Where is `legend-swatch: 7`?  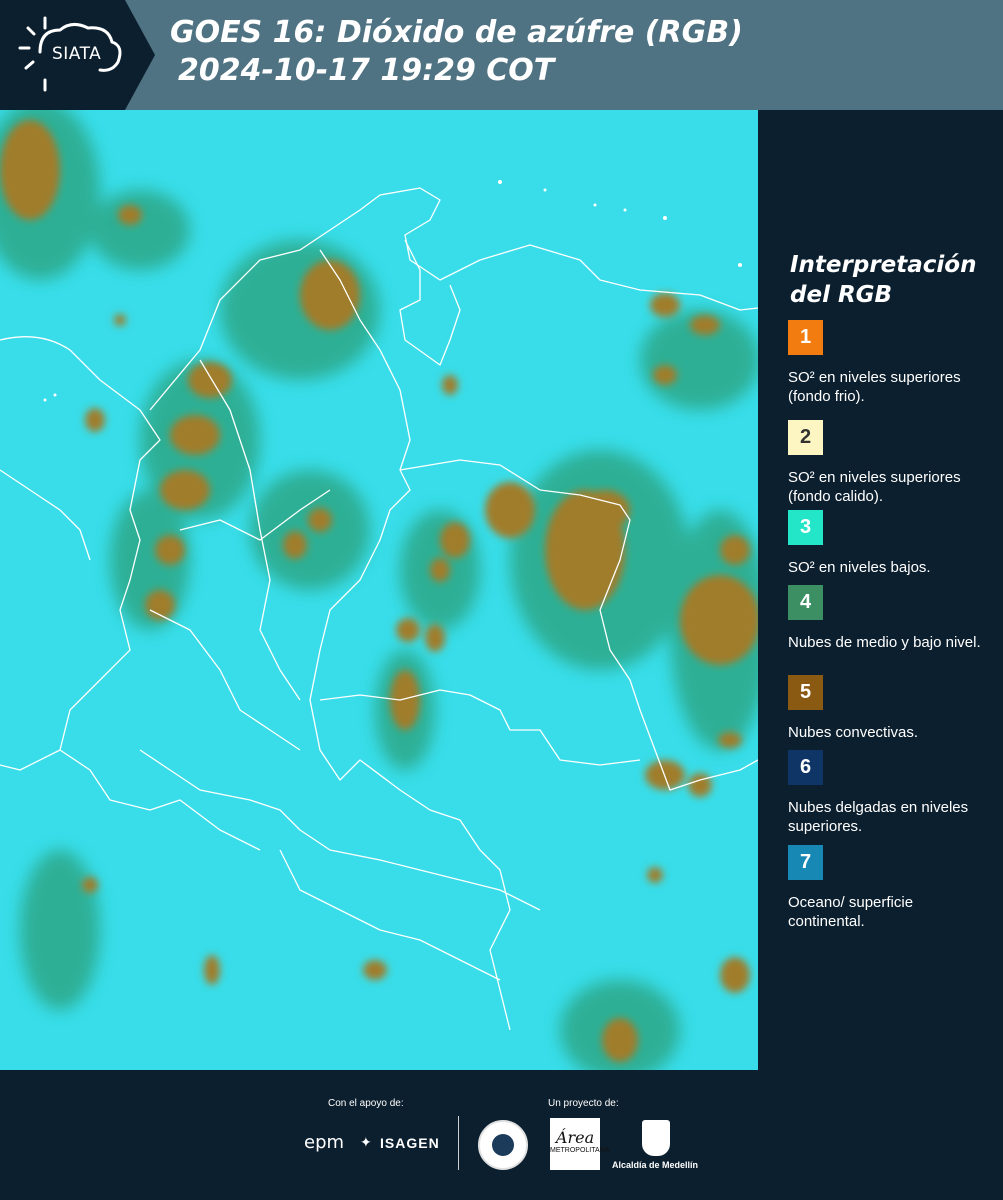
legend-swatch: 7 is located at coordinates (805, 862).